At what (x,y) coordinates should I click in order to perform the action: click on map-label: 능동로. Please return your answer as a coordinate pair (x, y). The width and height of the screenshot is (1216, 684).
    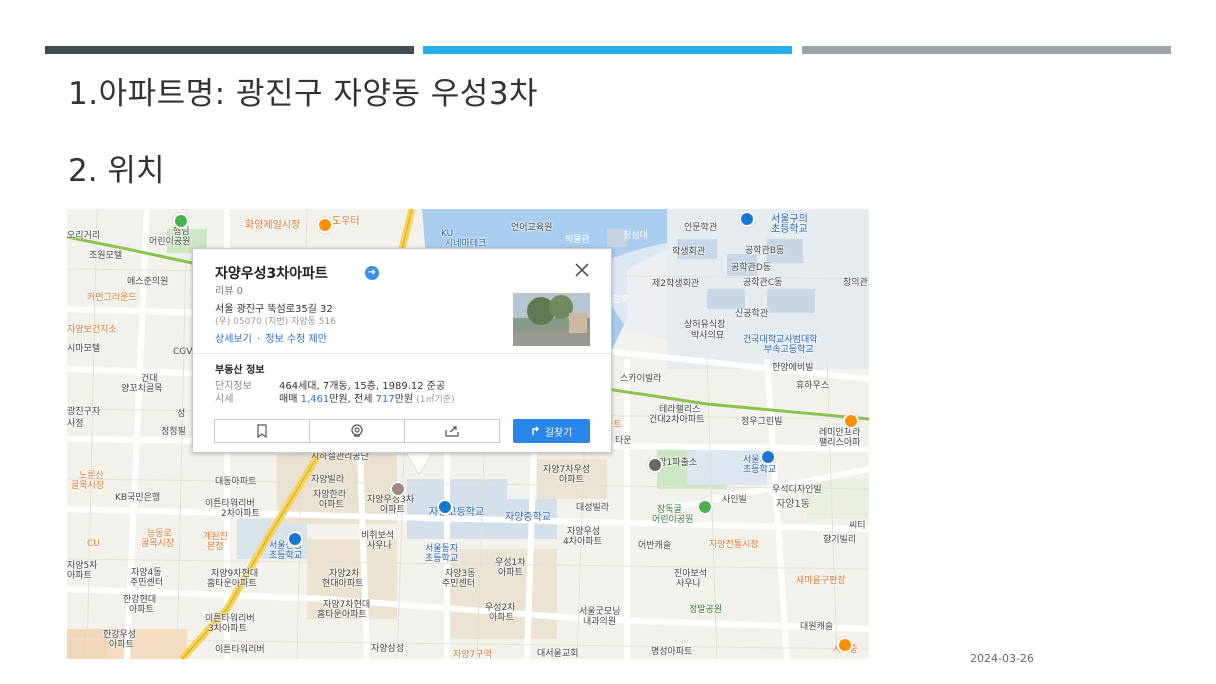
    Looking at the image, I should click on (159, 534).